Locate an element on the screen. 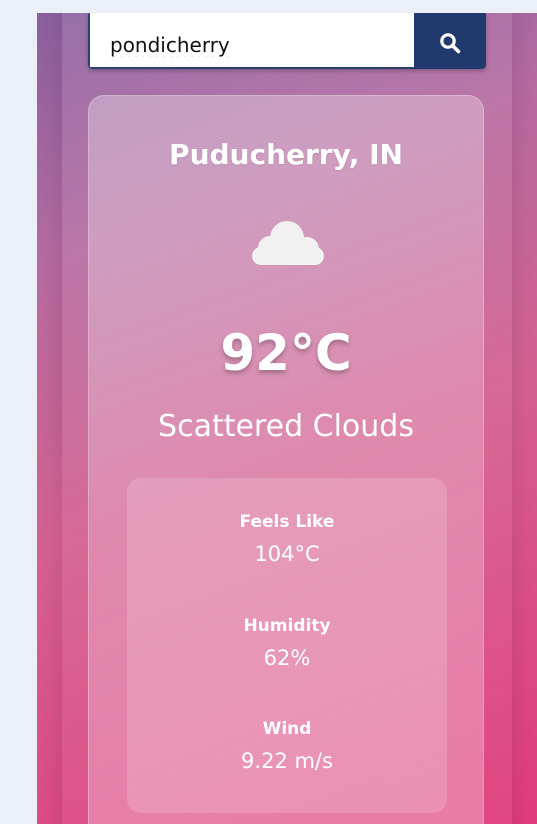 This screenshot has width=537, height=824. humidity-label: Humidity is located at coordinates (287, 626).